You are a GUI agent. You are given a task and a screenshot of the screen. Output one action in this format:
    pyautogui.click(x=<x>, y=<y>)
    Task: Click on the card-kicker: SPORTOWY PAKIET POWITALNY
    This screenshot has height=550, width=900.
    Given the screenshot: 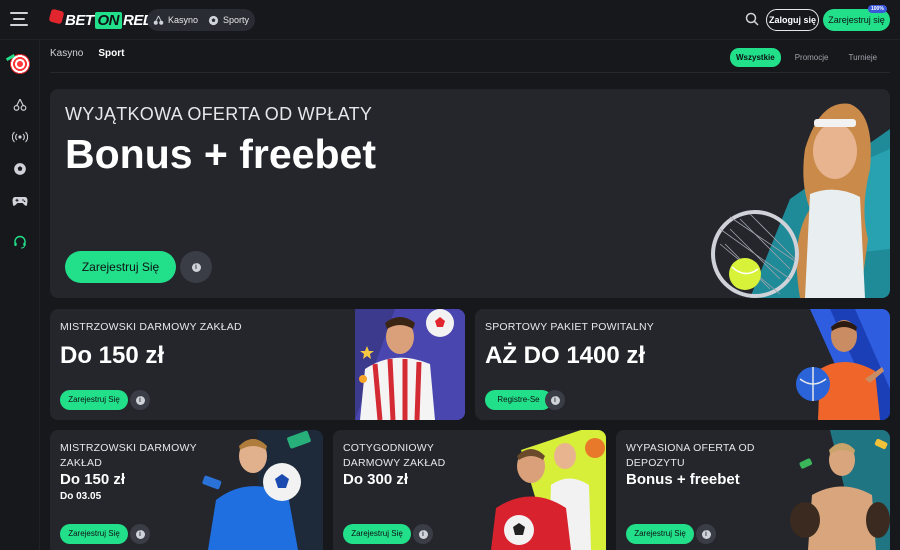 What is the action you would take?
    pyautogui.click(x=569, y=327)
    